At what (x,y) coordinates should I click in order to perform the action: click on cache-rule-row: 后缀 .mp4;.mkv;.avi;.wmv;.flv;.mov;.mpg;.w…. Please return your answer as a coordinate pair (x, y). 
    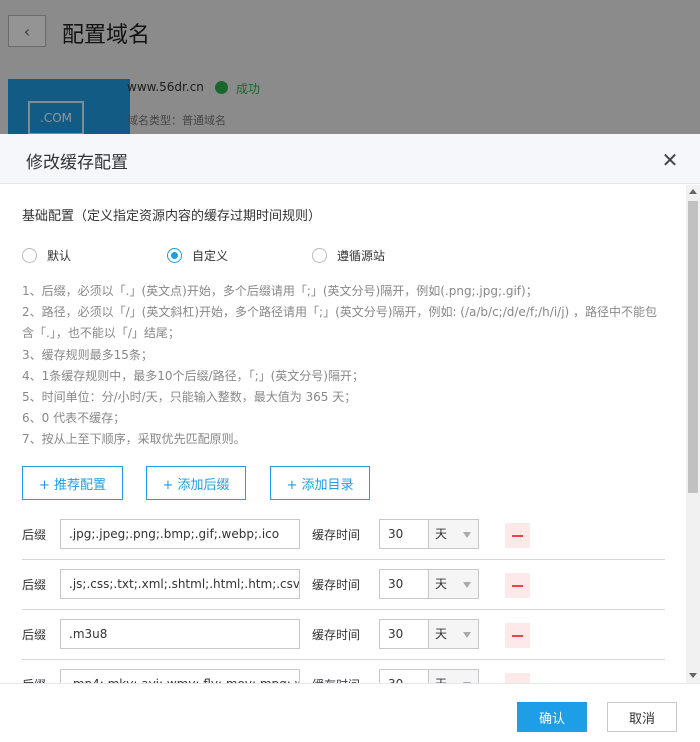
    Looking at the image, I should click on (343, 671).